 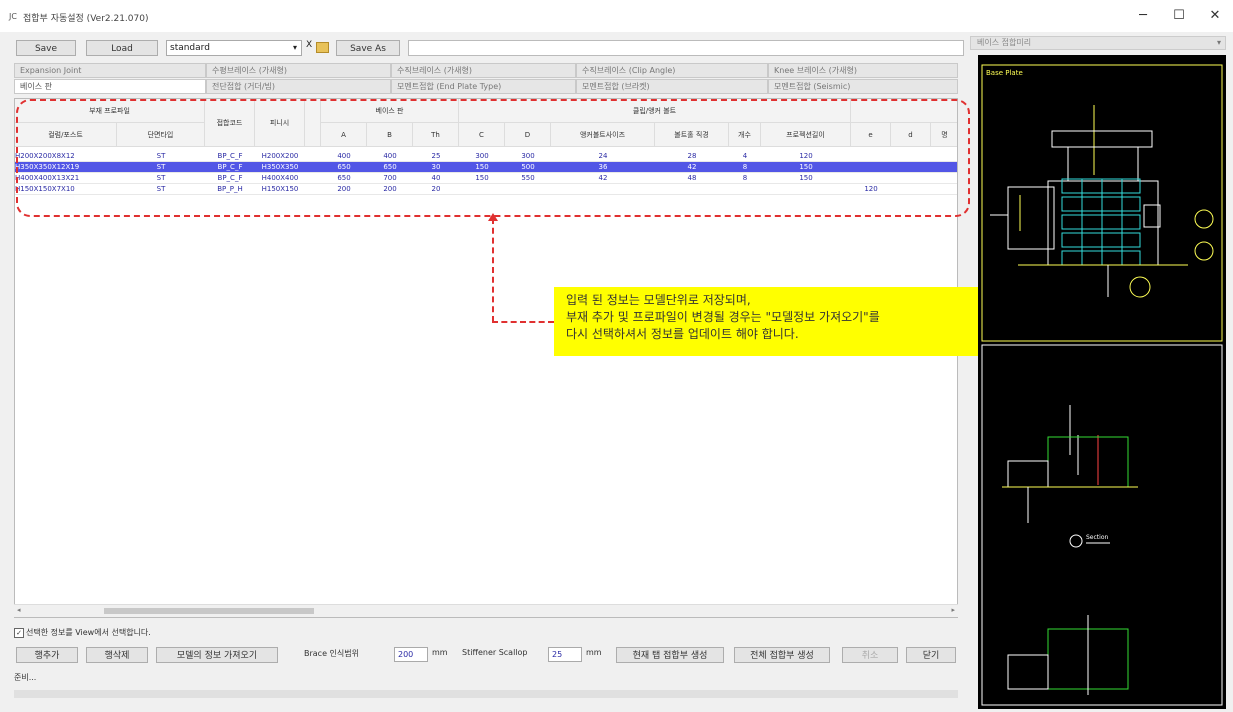 I want to click on section-label: Section, so click(x=1097, y=537).